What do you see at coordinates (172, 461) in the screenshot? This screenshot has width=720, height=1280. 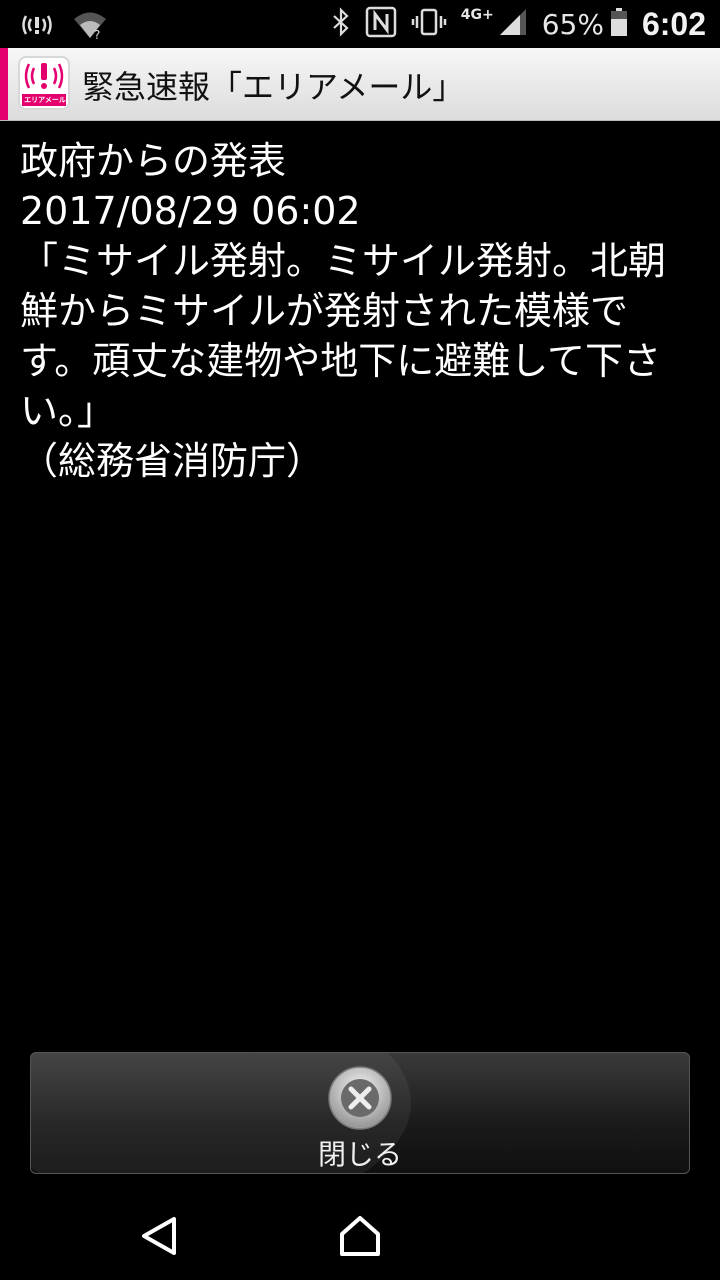 I see `message-agency: （総務省消防庁）` at bounding box center [172, 461].